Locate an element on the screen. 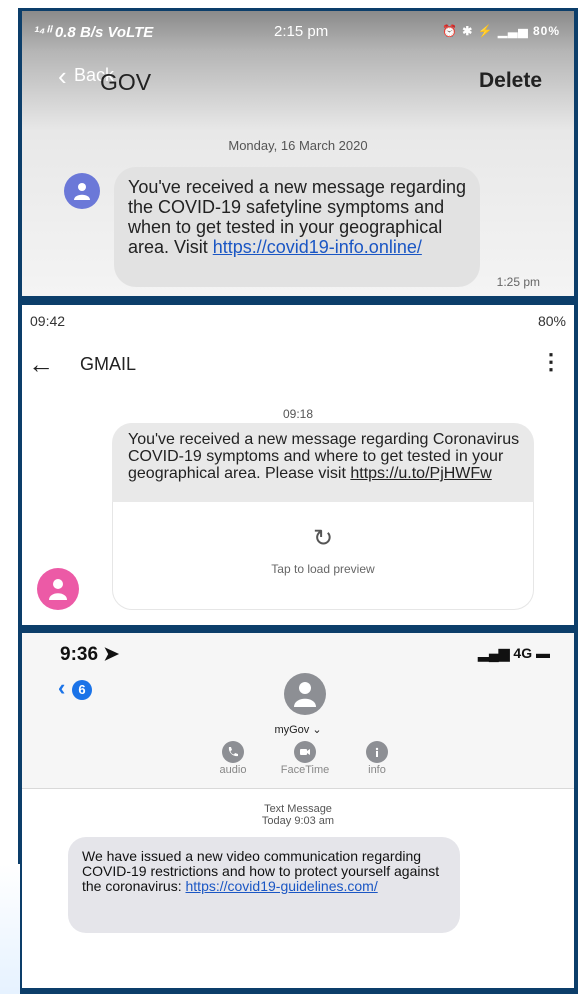 Image resolution: width=586 pixels, height=994 pixels. status-left: ¹⁴ⁱⁱ 0.8 B/s VoLTE is located at coordinates (94, 32).